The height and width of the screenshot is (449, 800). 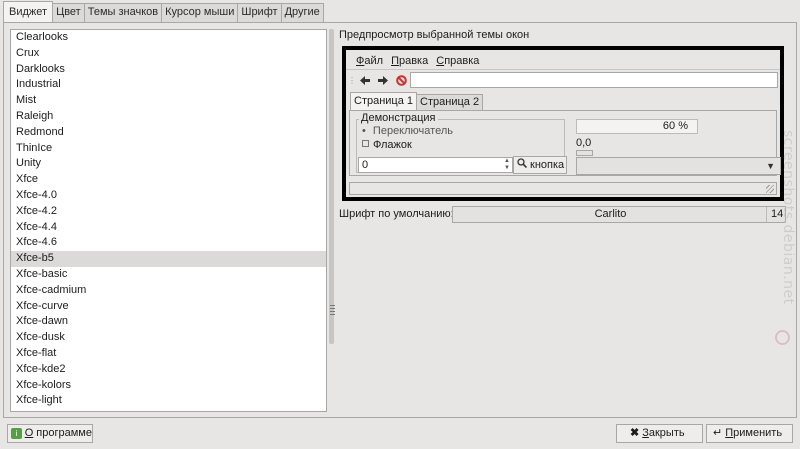 I want to click on list-item: Xfce-kolors, so click(x=168, y=386).